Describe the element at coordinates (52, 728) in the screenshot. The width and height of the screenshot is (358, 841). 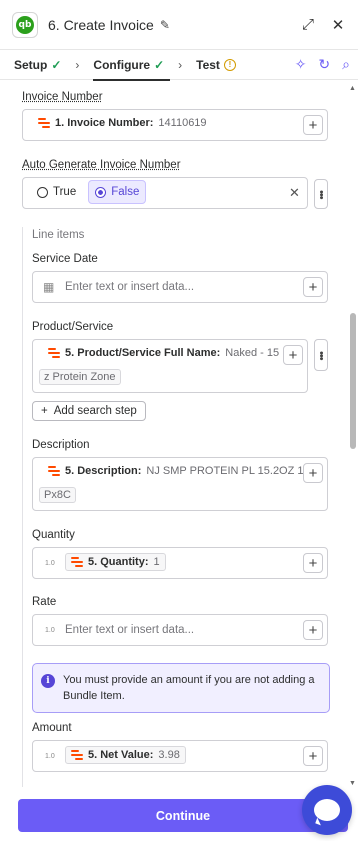
I see `amount-label: Amount` at that location.